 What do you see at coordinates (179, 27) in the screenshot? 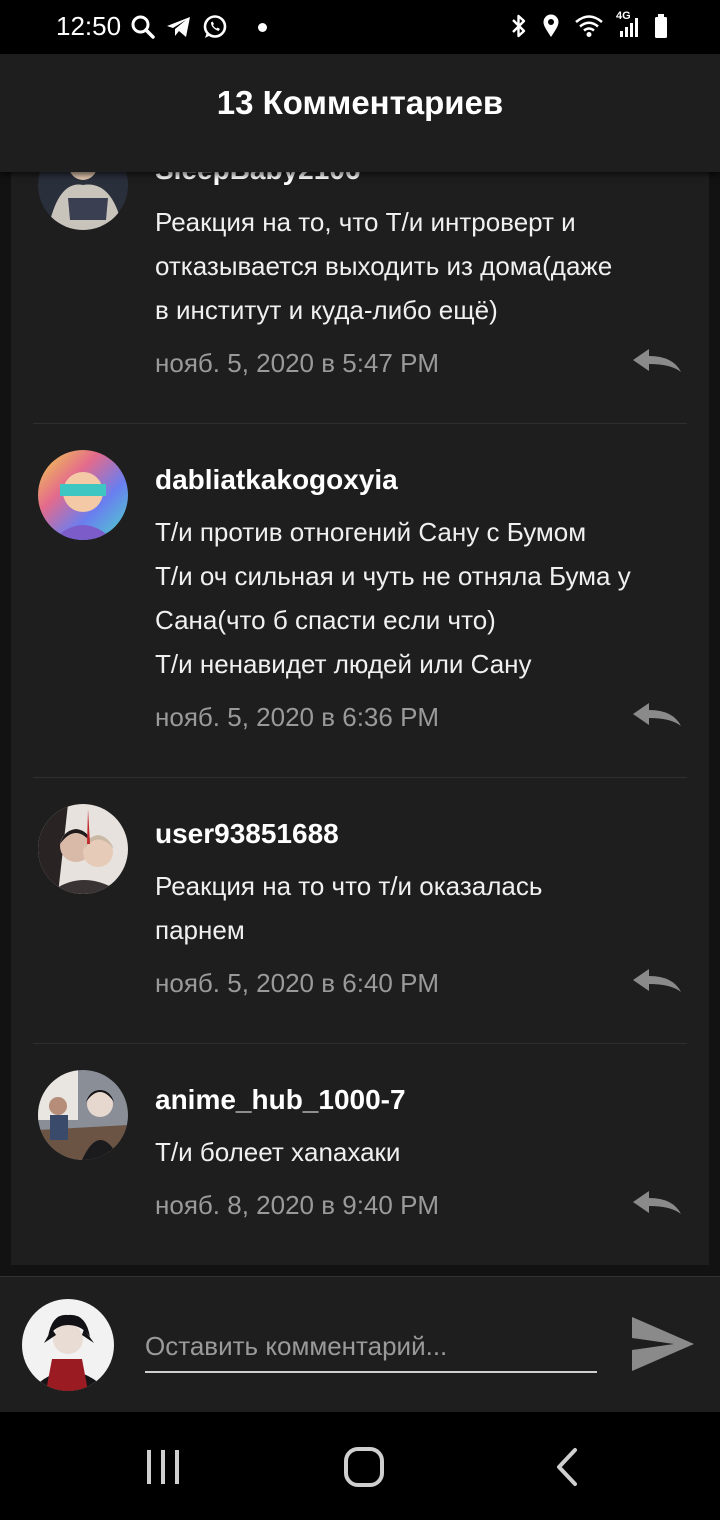
I see `telegram-icon` at bounding box center [179, 27].